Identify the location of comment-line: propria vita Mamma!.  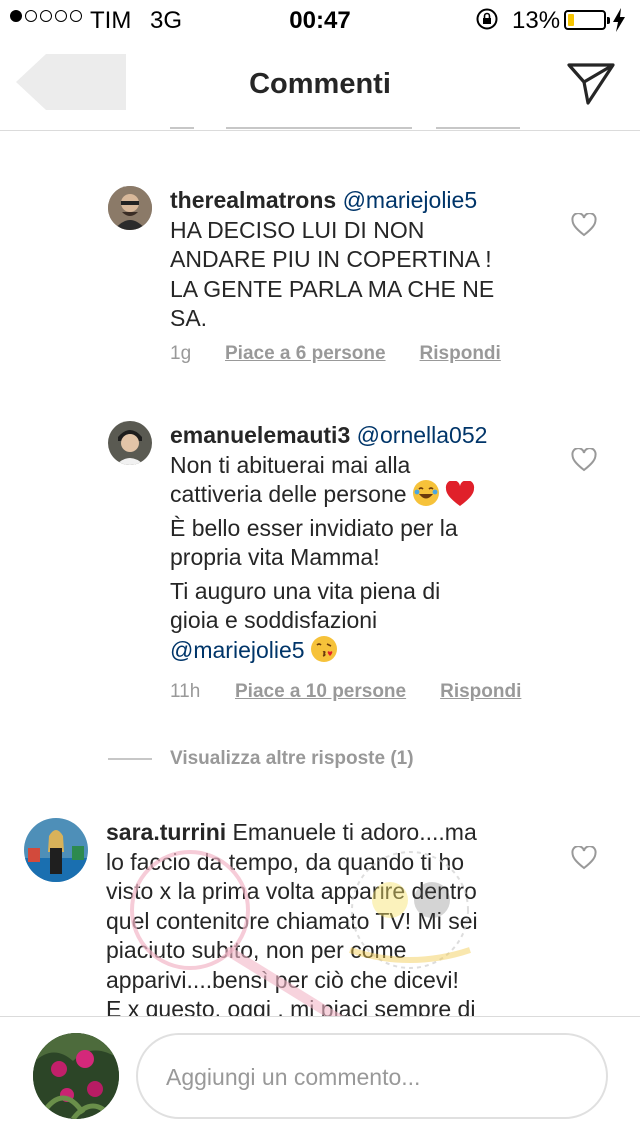
(275, 557).